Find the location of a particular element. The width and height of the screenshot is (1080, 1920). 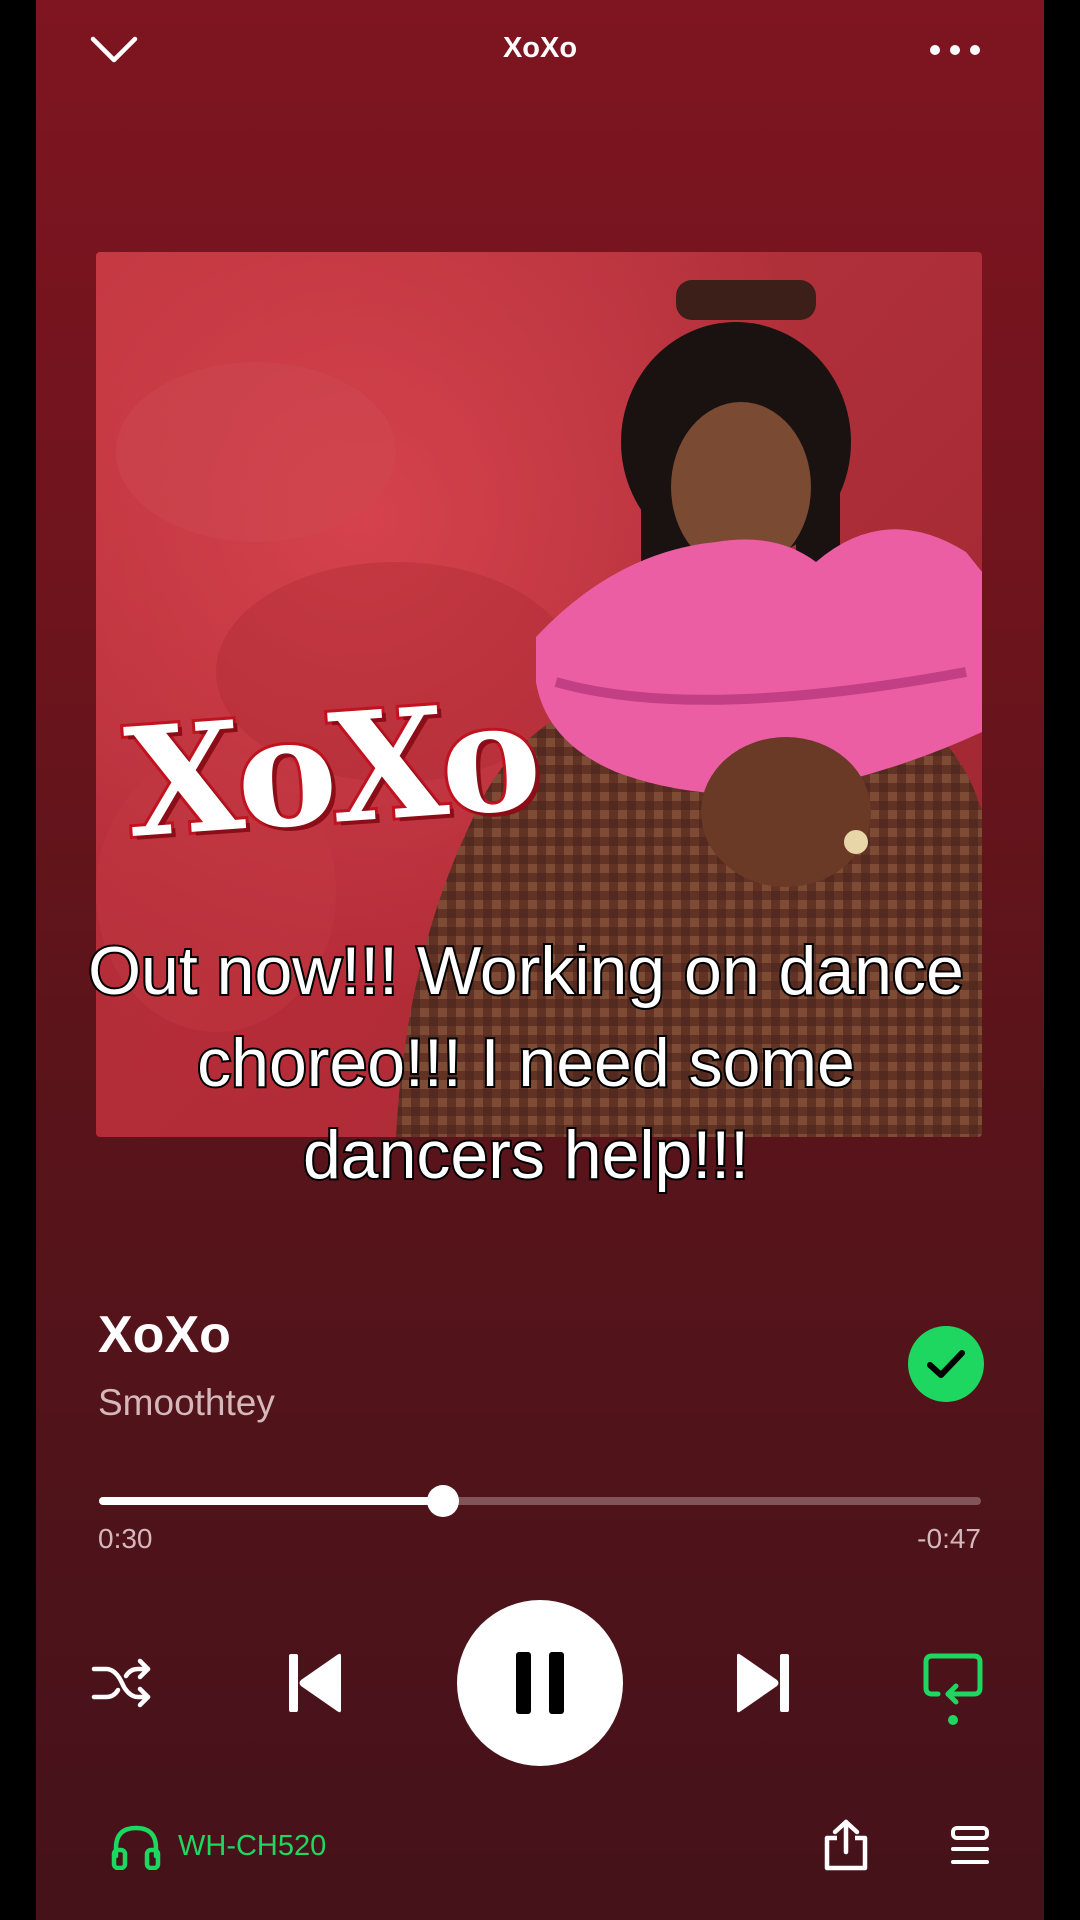

bottom-bar: WH-CH520 is located at coordinates (540, 1845).